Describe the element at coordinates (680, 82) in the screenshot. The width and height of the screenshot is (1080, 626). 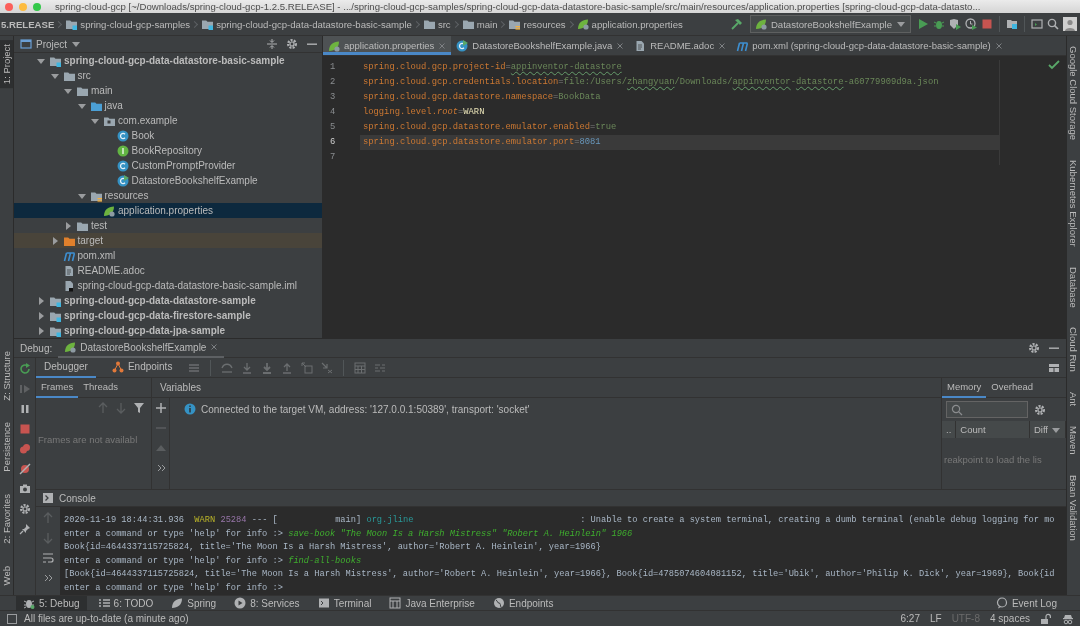
I see `code-line: spring.cloud.gcp.credentials.location=file:/Users/zhangyuan/Downloads/appinventor-datastore-a60779909d9a.json` at that location.